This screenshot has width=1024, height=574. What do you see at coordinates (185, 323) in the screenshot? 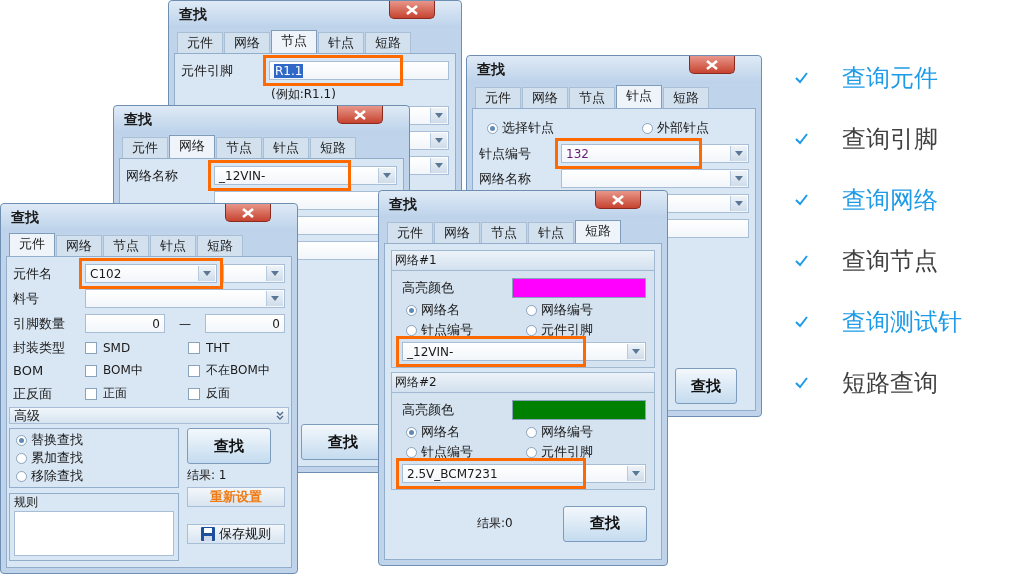
I see `range-dash: —` at bounding box center [185, 323].